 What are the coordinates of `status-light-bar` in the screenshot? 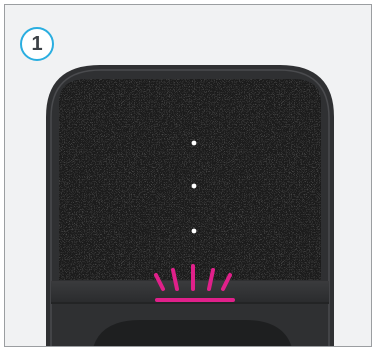 It's located at (195, 300).